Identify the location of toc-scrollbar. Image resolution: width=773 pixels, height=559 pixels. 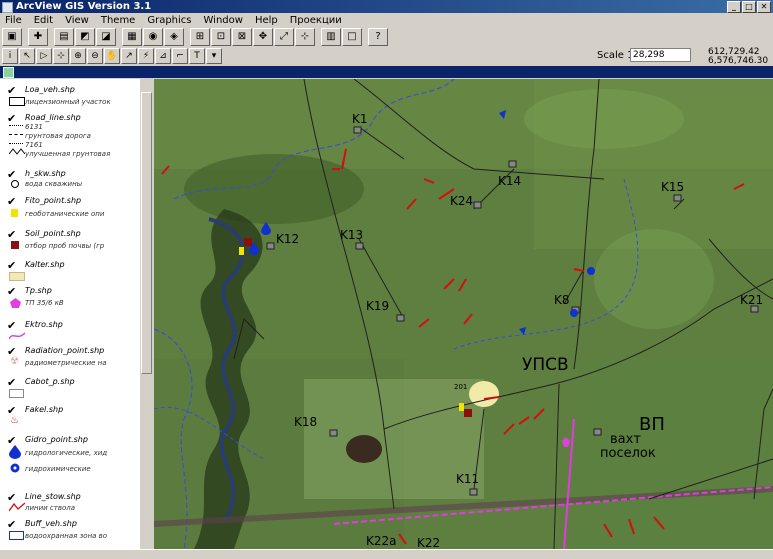
(146, 314).